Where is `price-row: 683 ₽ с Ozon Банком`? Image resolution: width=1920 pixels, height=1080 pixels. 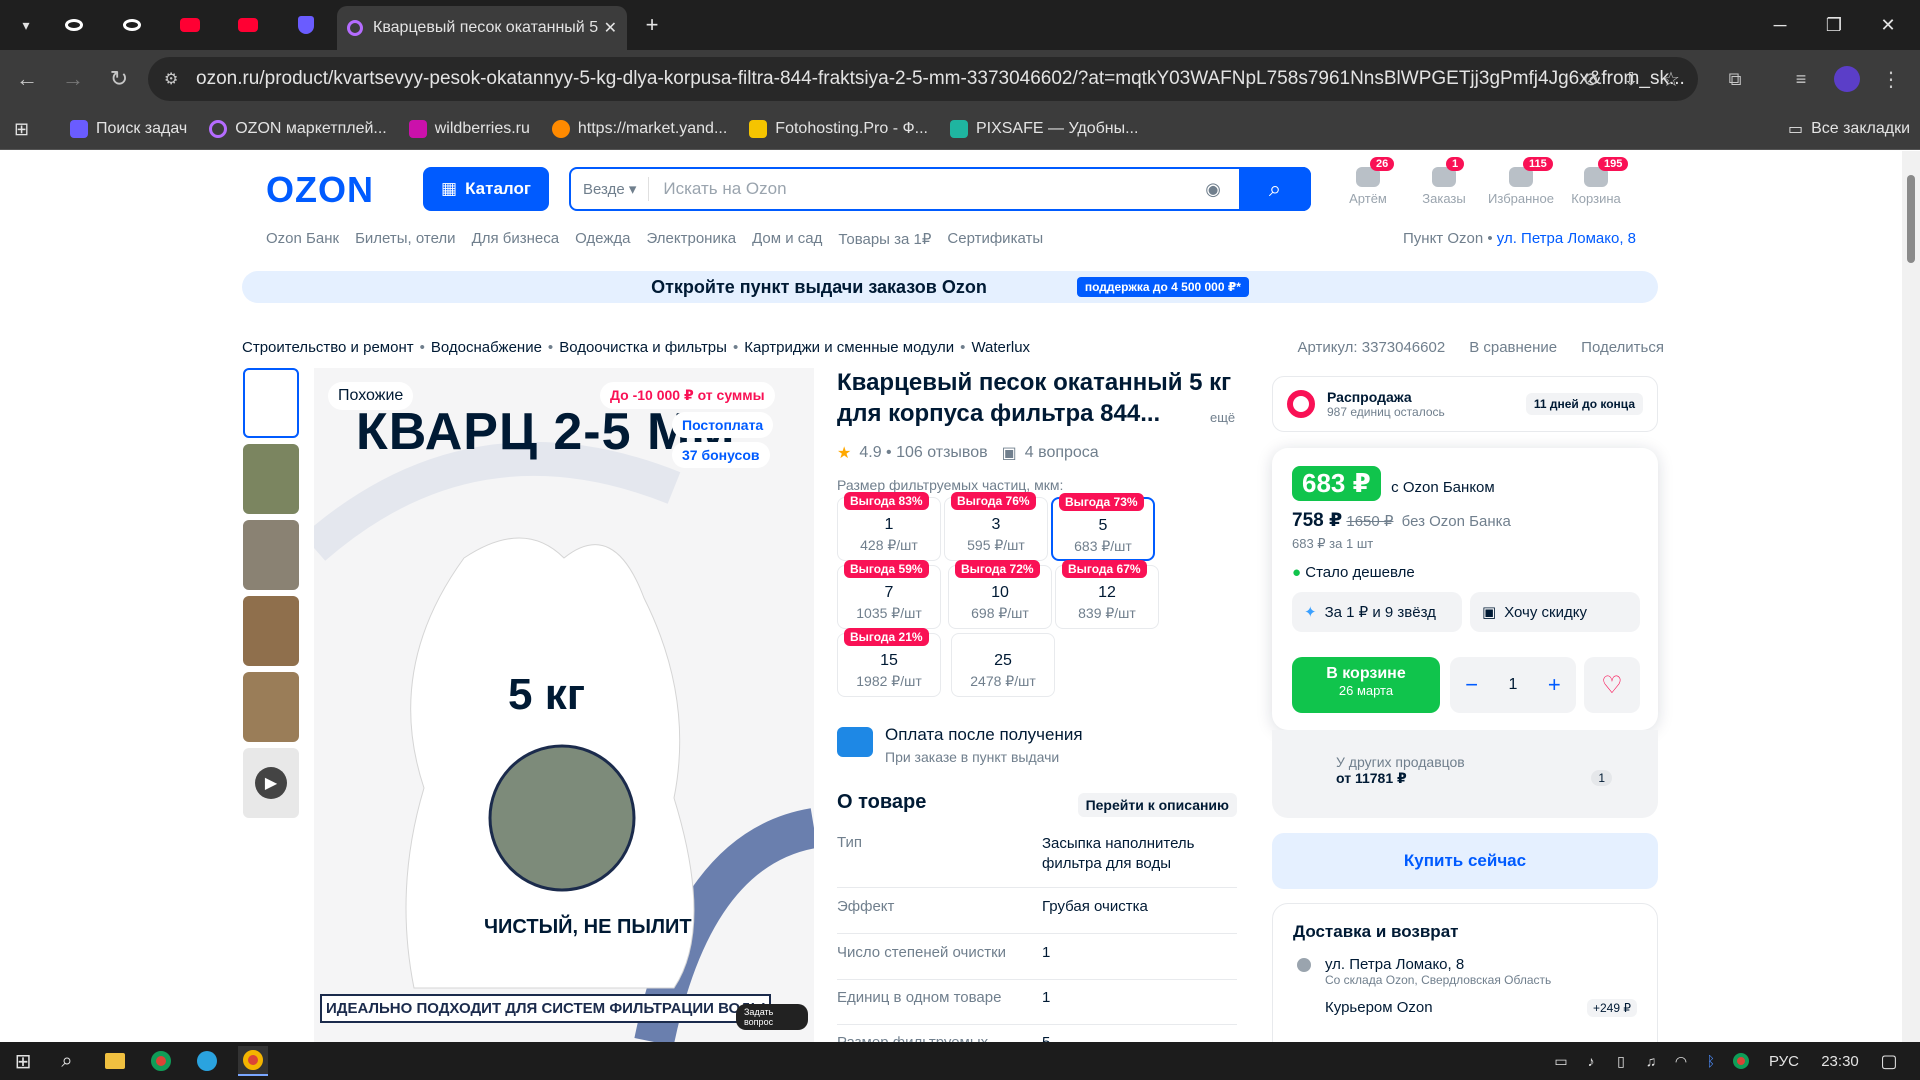
price-row: 683 ₽ с Ozon Банком is located at coordinates (1465, 483).